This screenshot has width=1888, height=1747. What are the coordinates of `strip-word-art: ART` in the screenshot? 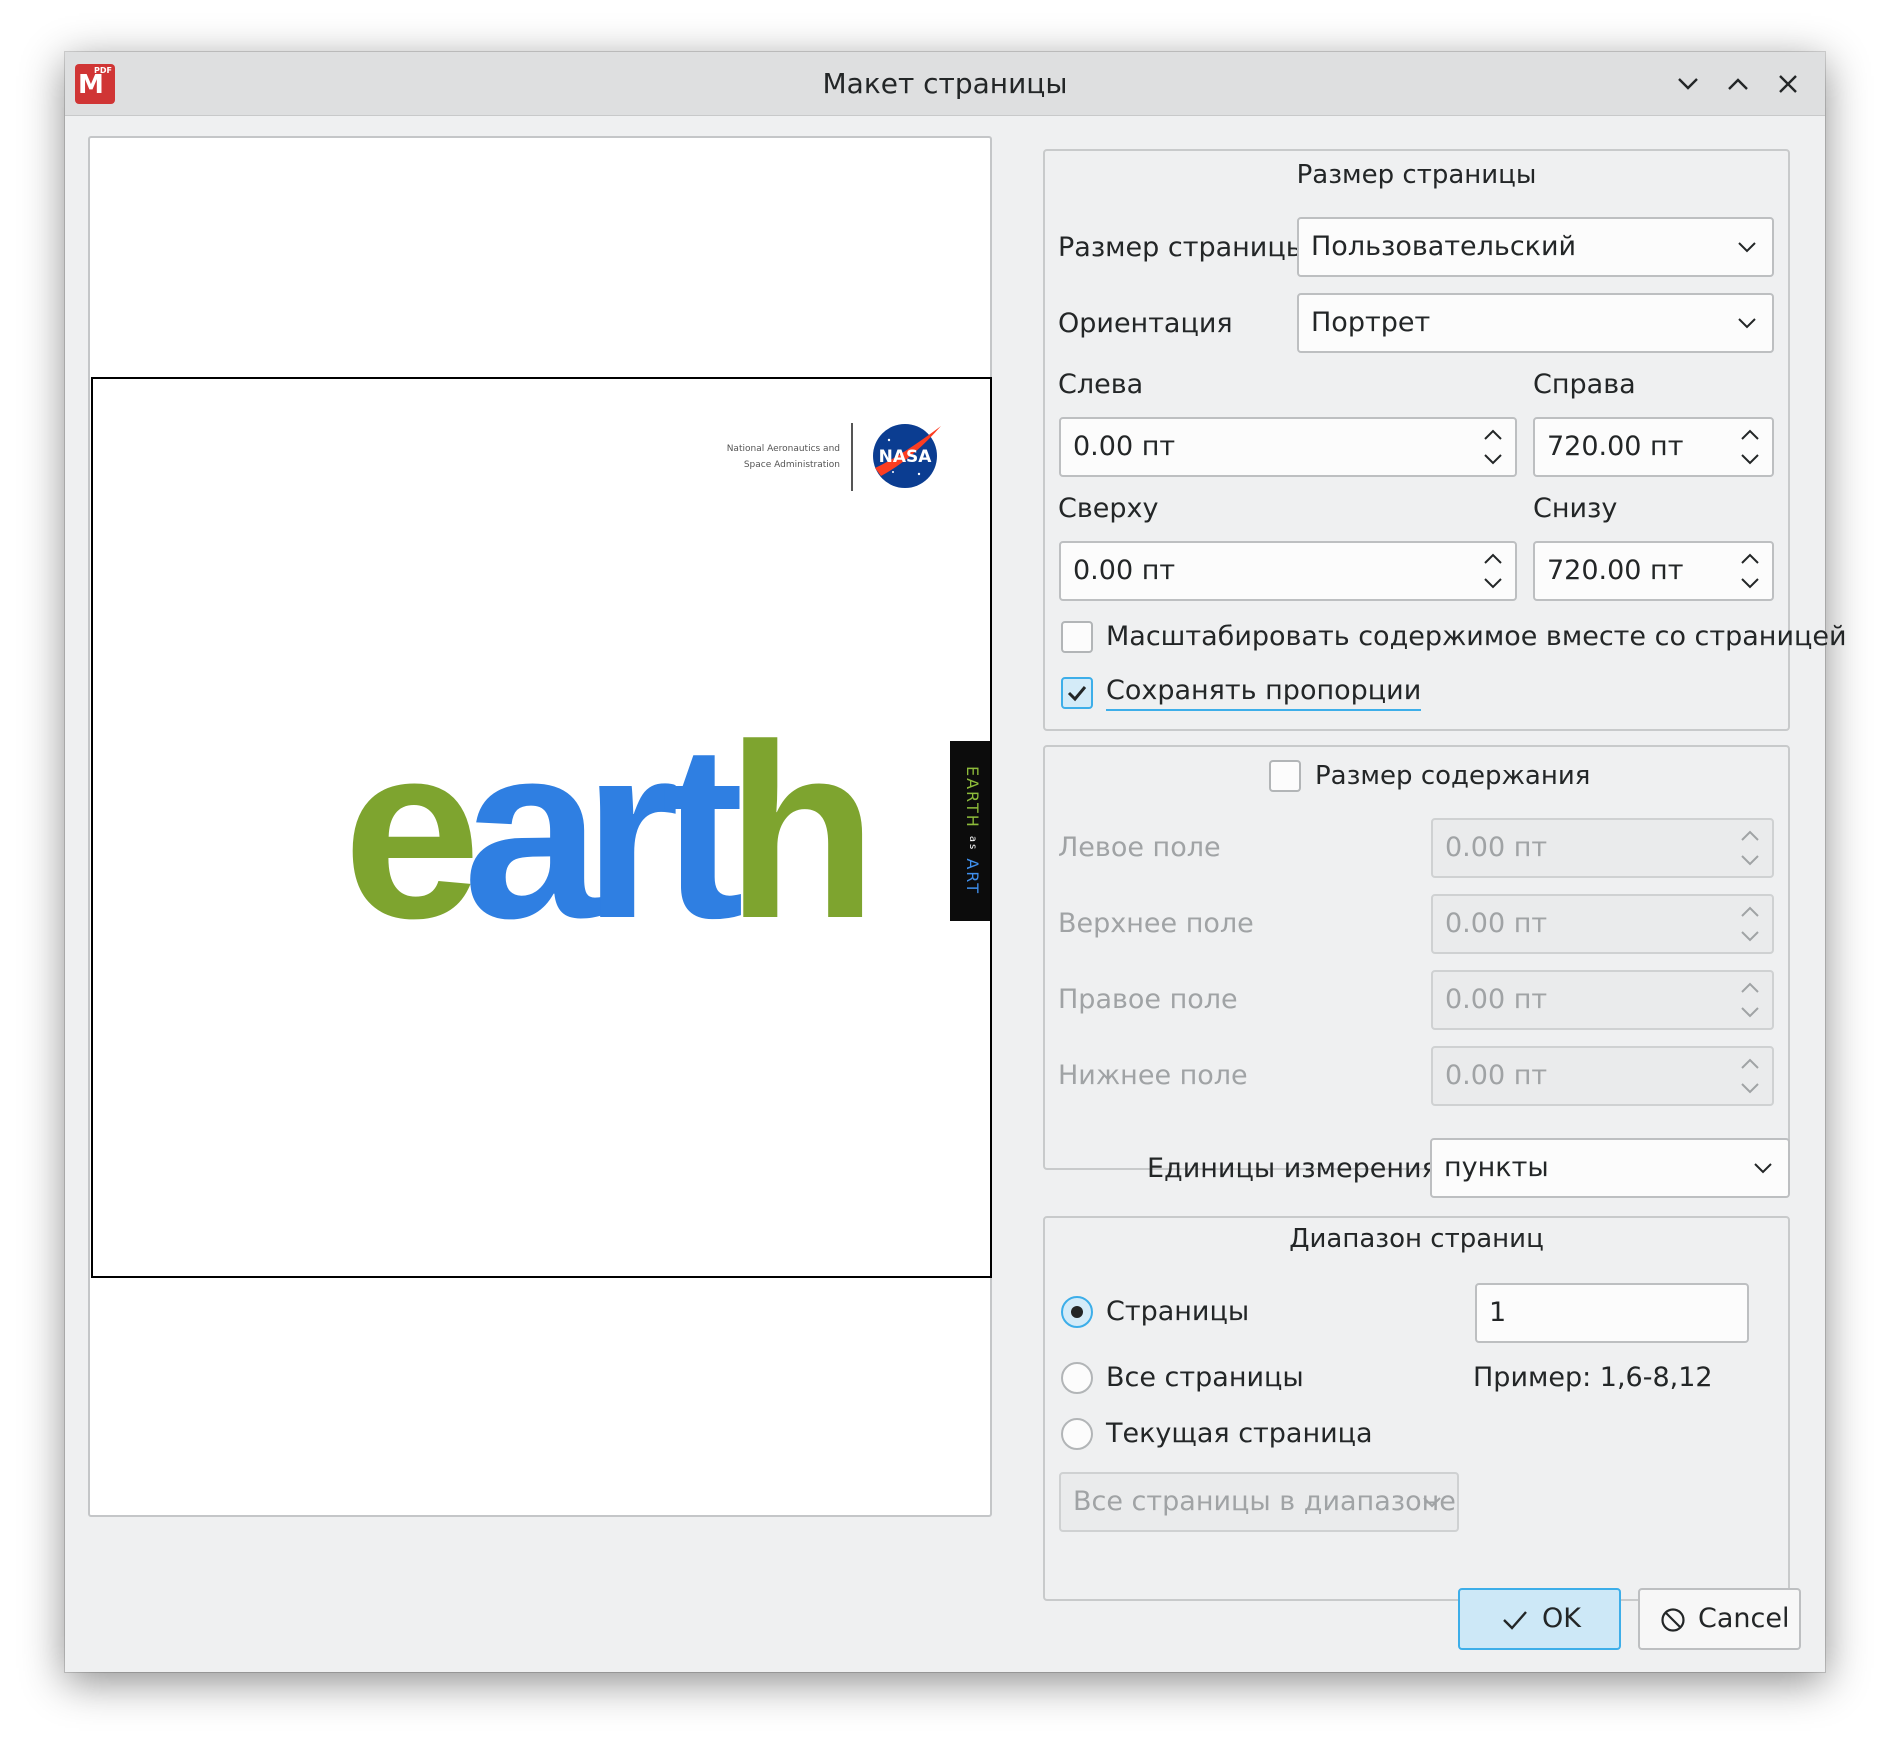 It's located at (972, 877).